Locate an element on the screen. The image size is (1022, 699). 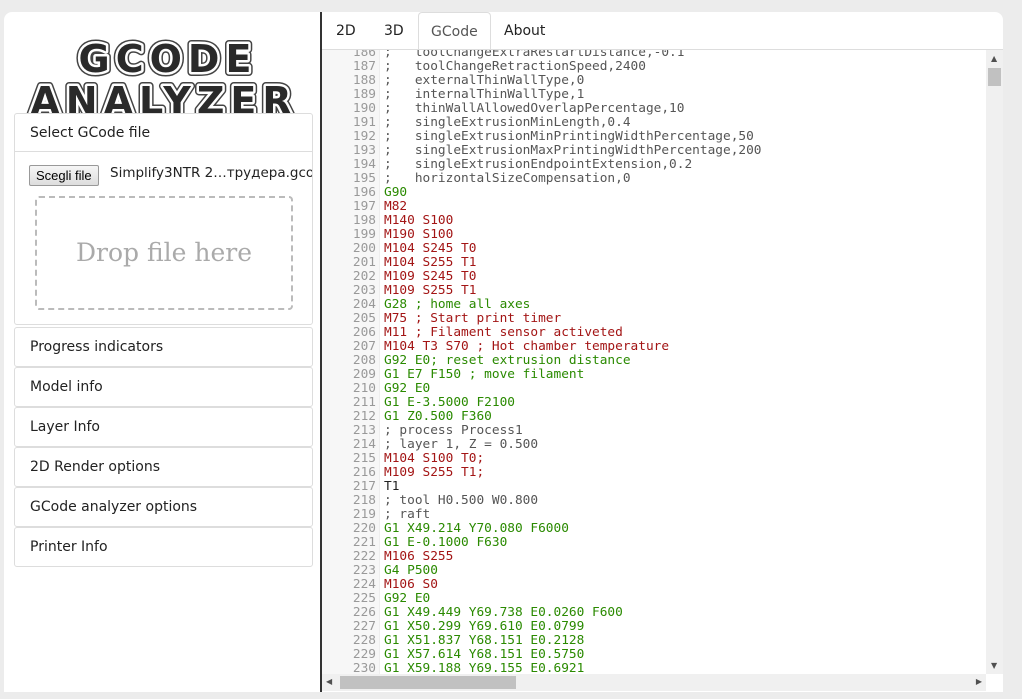
code-line: 211 G1 E-3.5000 F2100 is located at coordinates (418, 403).